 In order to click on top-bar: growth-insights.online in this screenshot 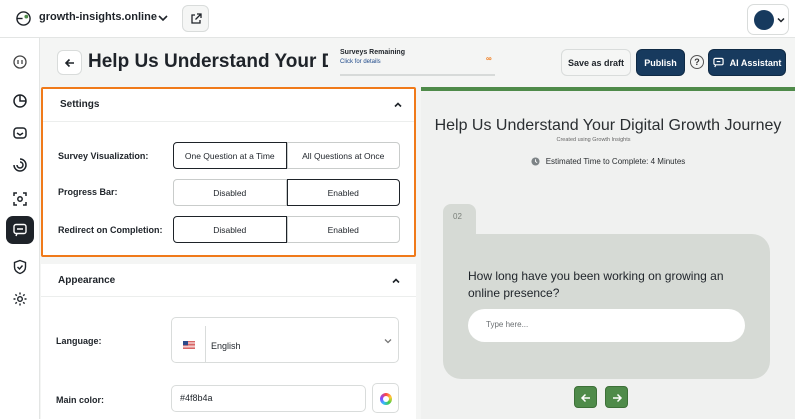, I will do `click(397, 19)`.